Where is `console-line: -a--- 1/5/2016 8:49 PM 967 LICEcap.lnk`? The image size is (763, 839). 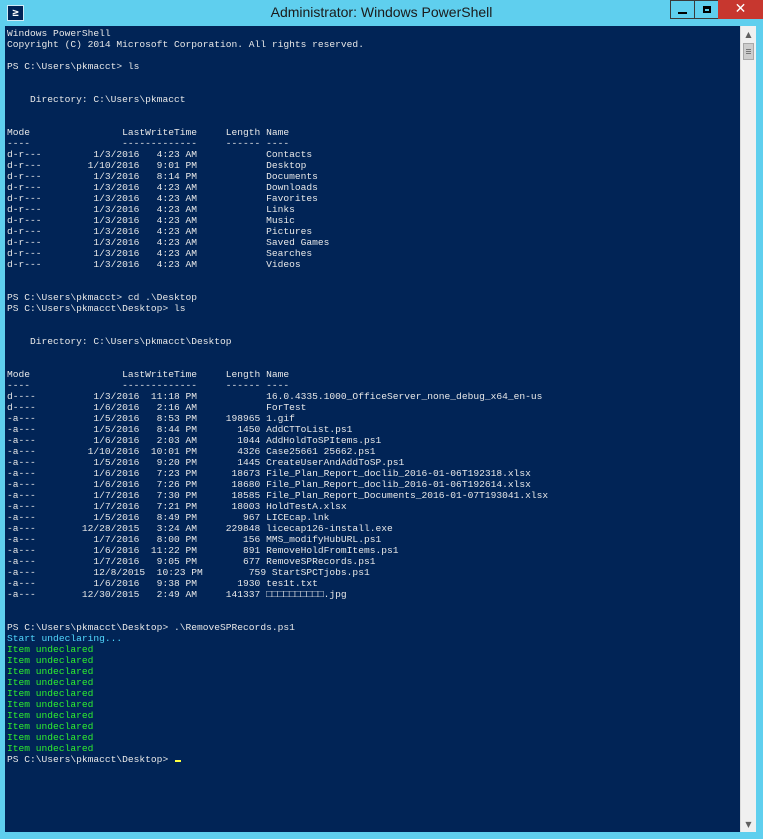 console-line: -a--- 1/5/2016 8:49 PM 967 LICEcap.lnk is located at coordinates (168, 517).